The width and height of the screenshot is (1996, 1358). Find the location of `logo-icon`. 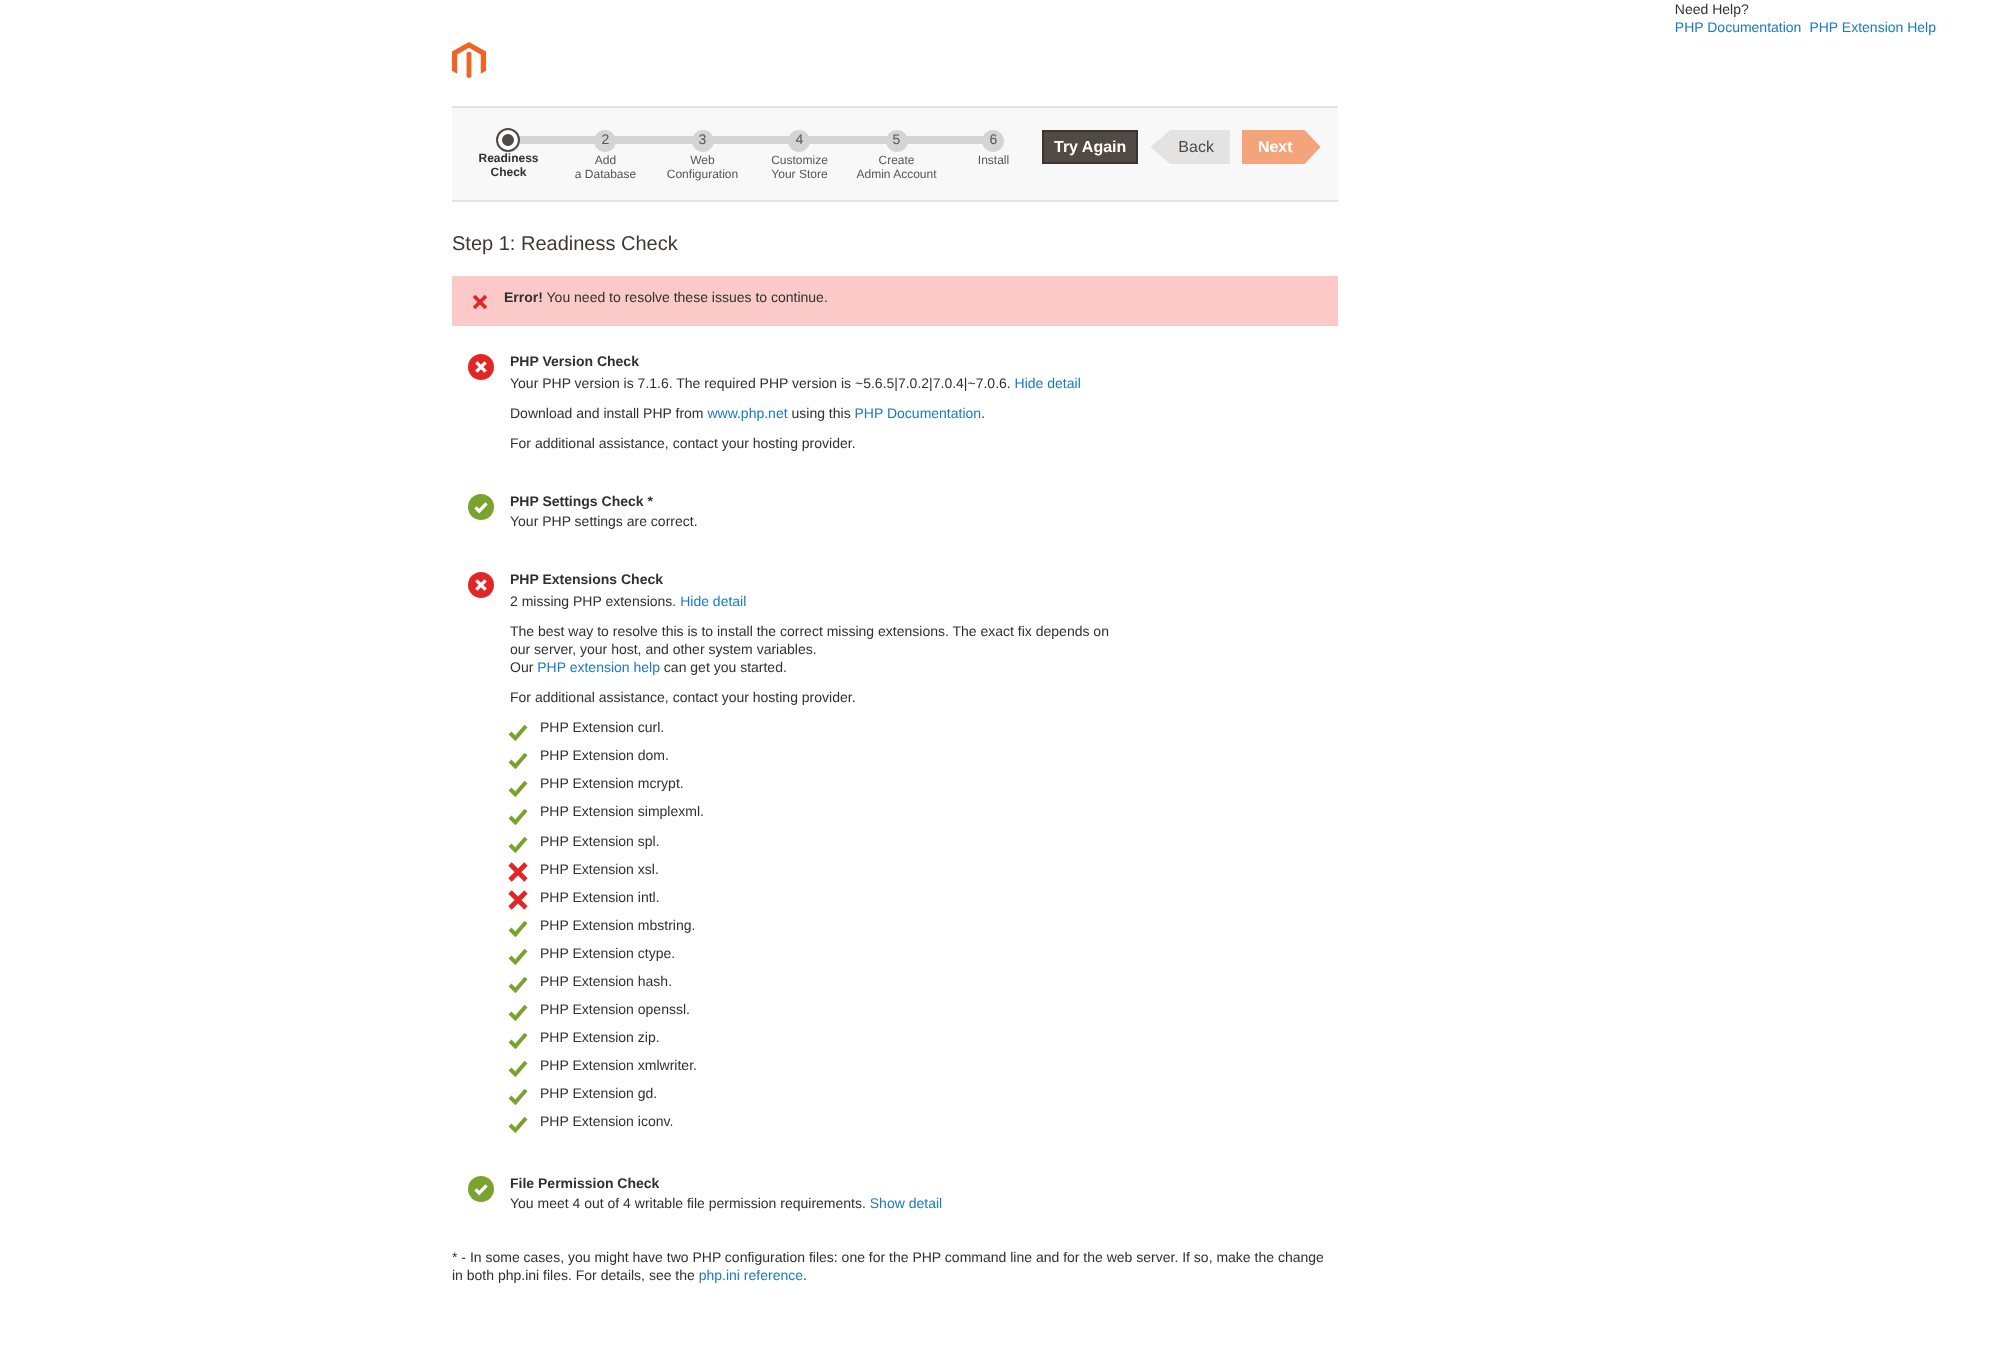

logo-icon is located at coordinates (469, 61).